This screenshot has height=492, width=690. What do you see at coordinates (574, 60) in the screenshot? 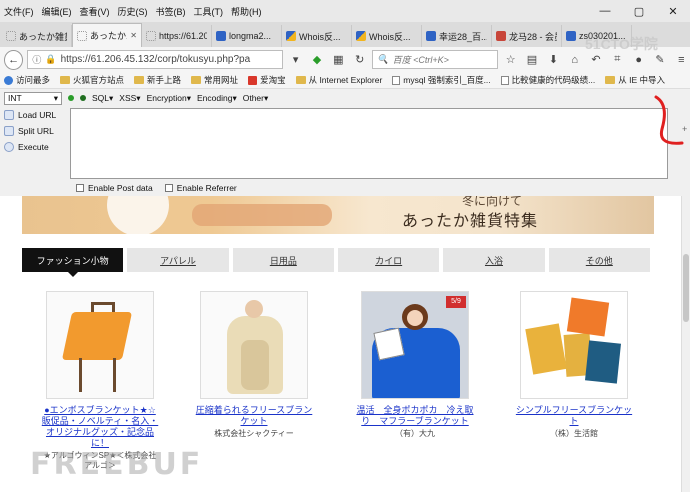
I see `home-icon: ⌂` at bounding box center [574, 60].